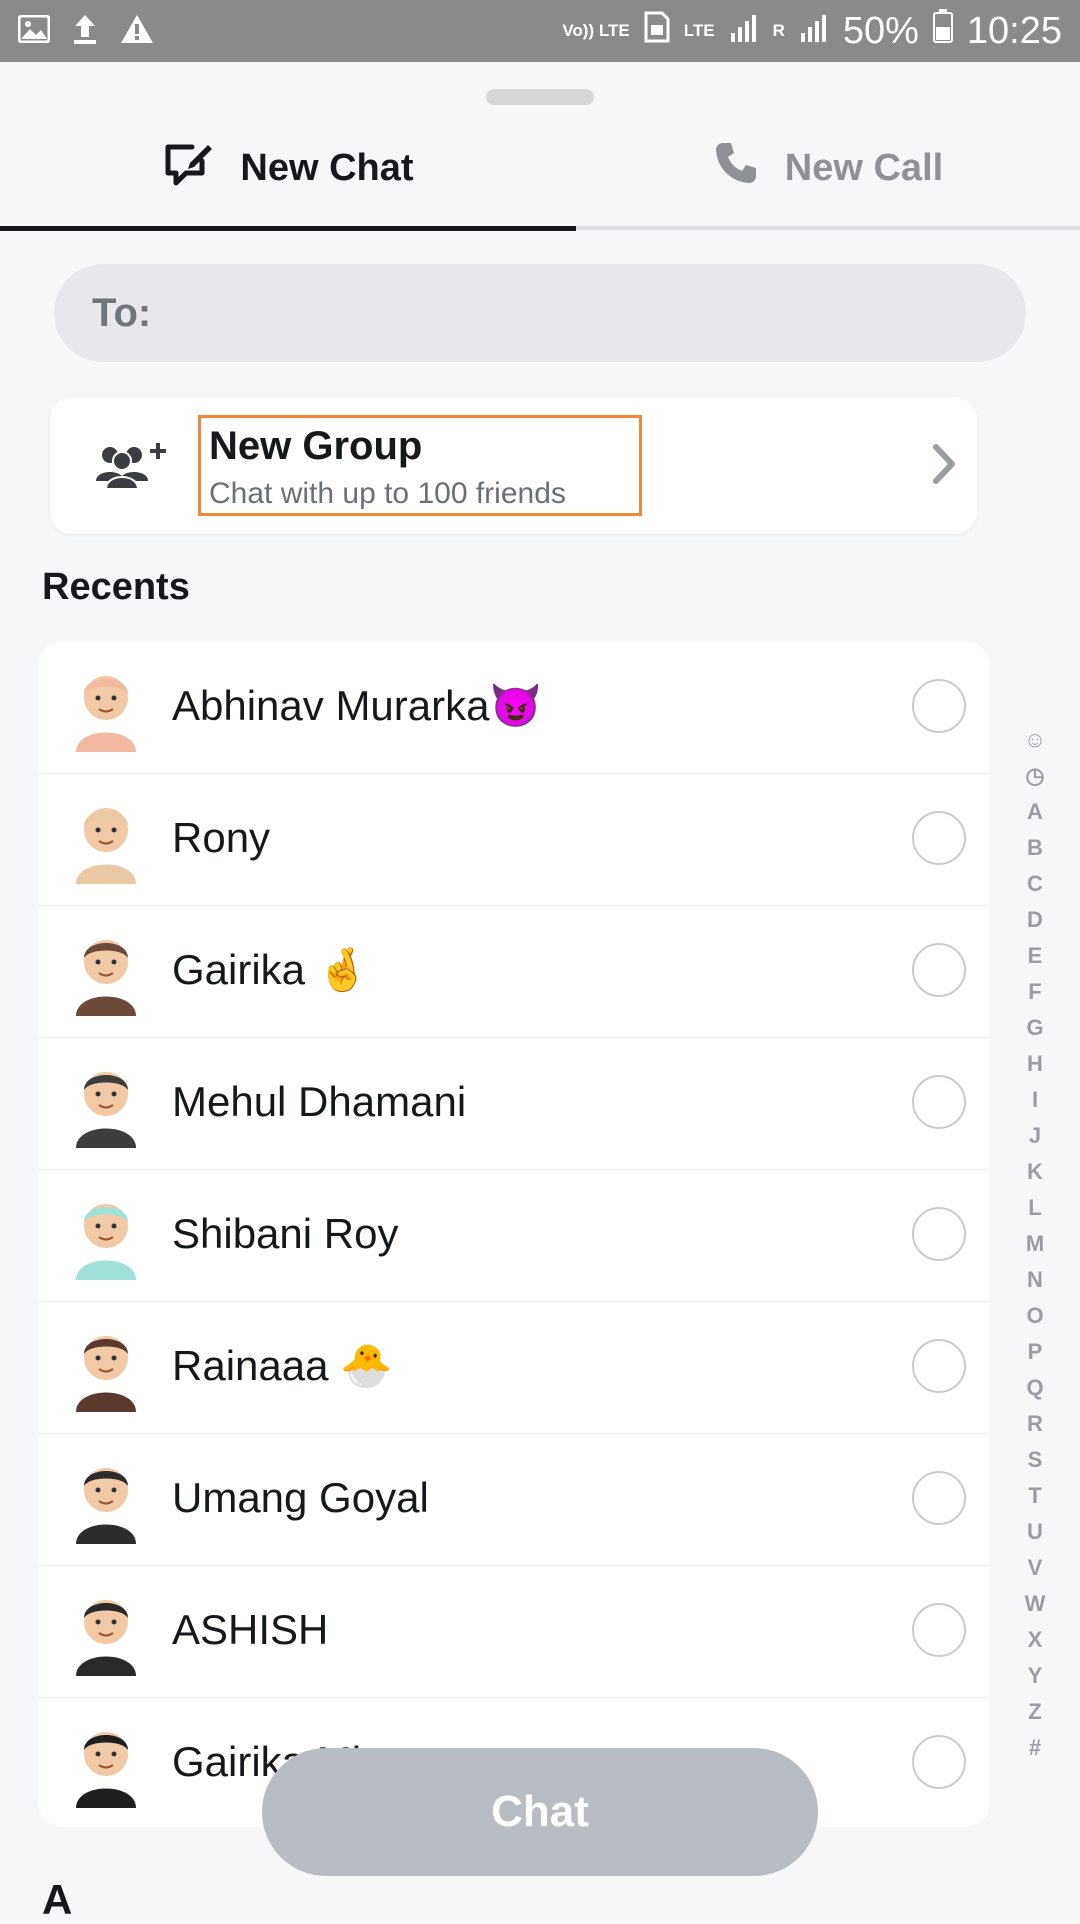 Image resolution: width=1080 pixels, height=1924 pixels. What do you see at coordinates (387, 493) in the screenshot?
I see `new-group-subtitle: Chat with up to 100 friends` at bounding box center [387, 493].